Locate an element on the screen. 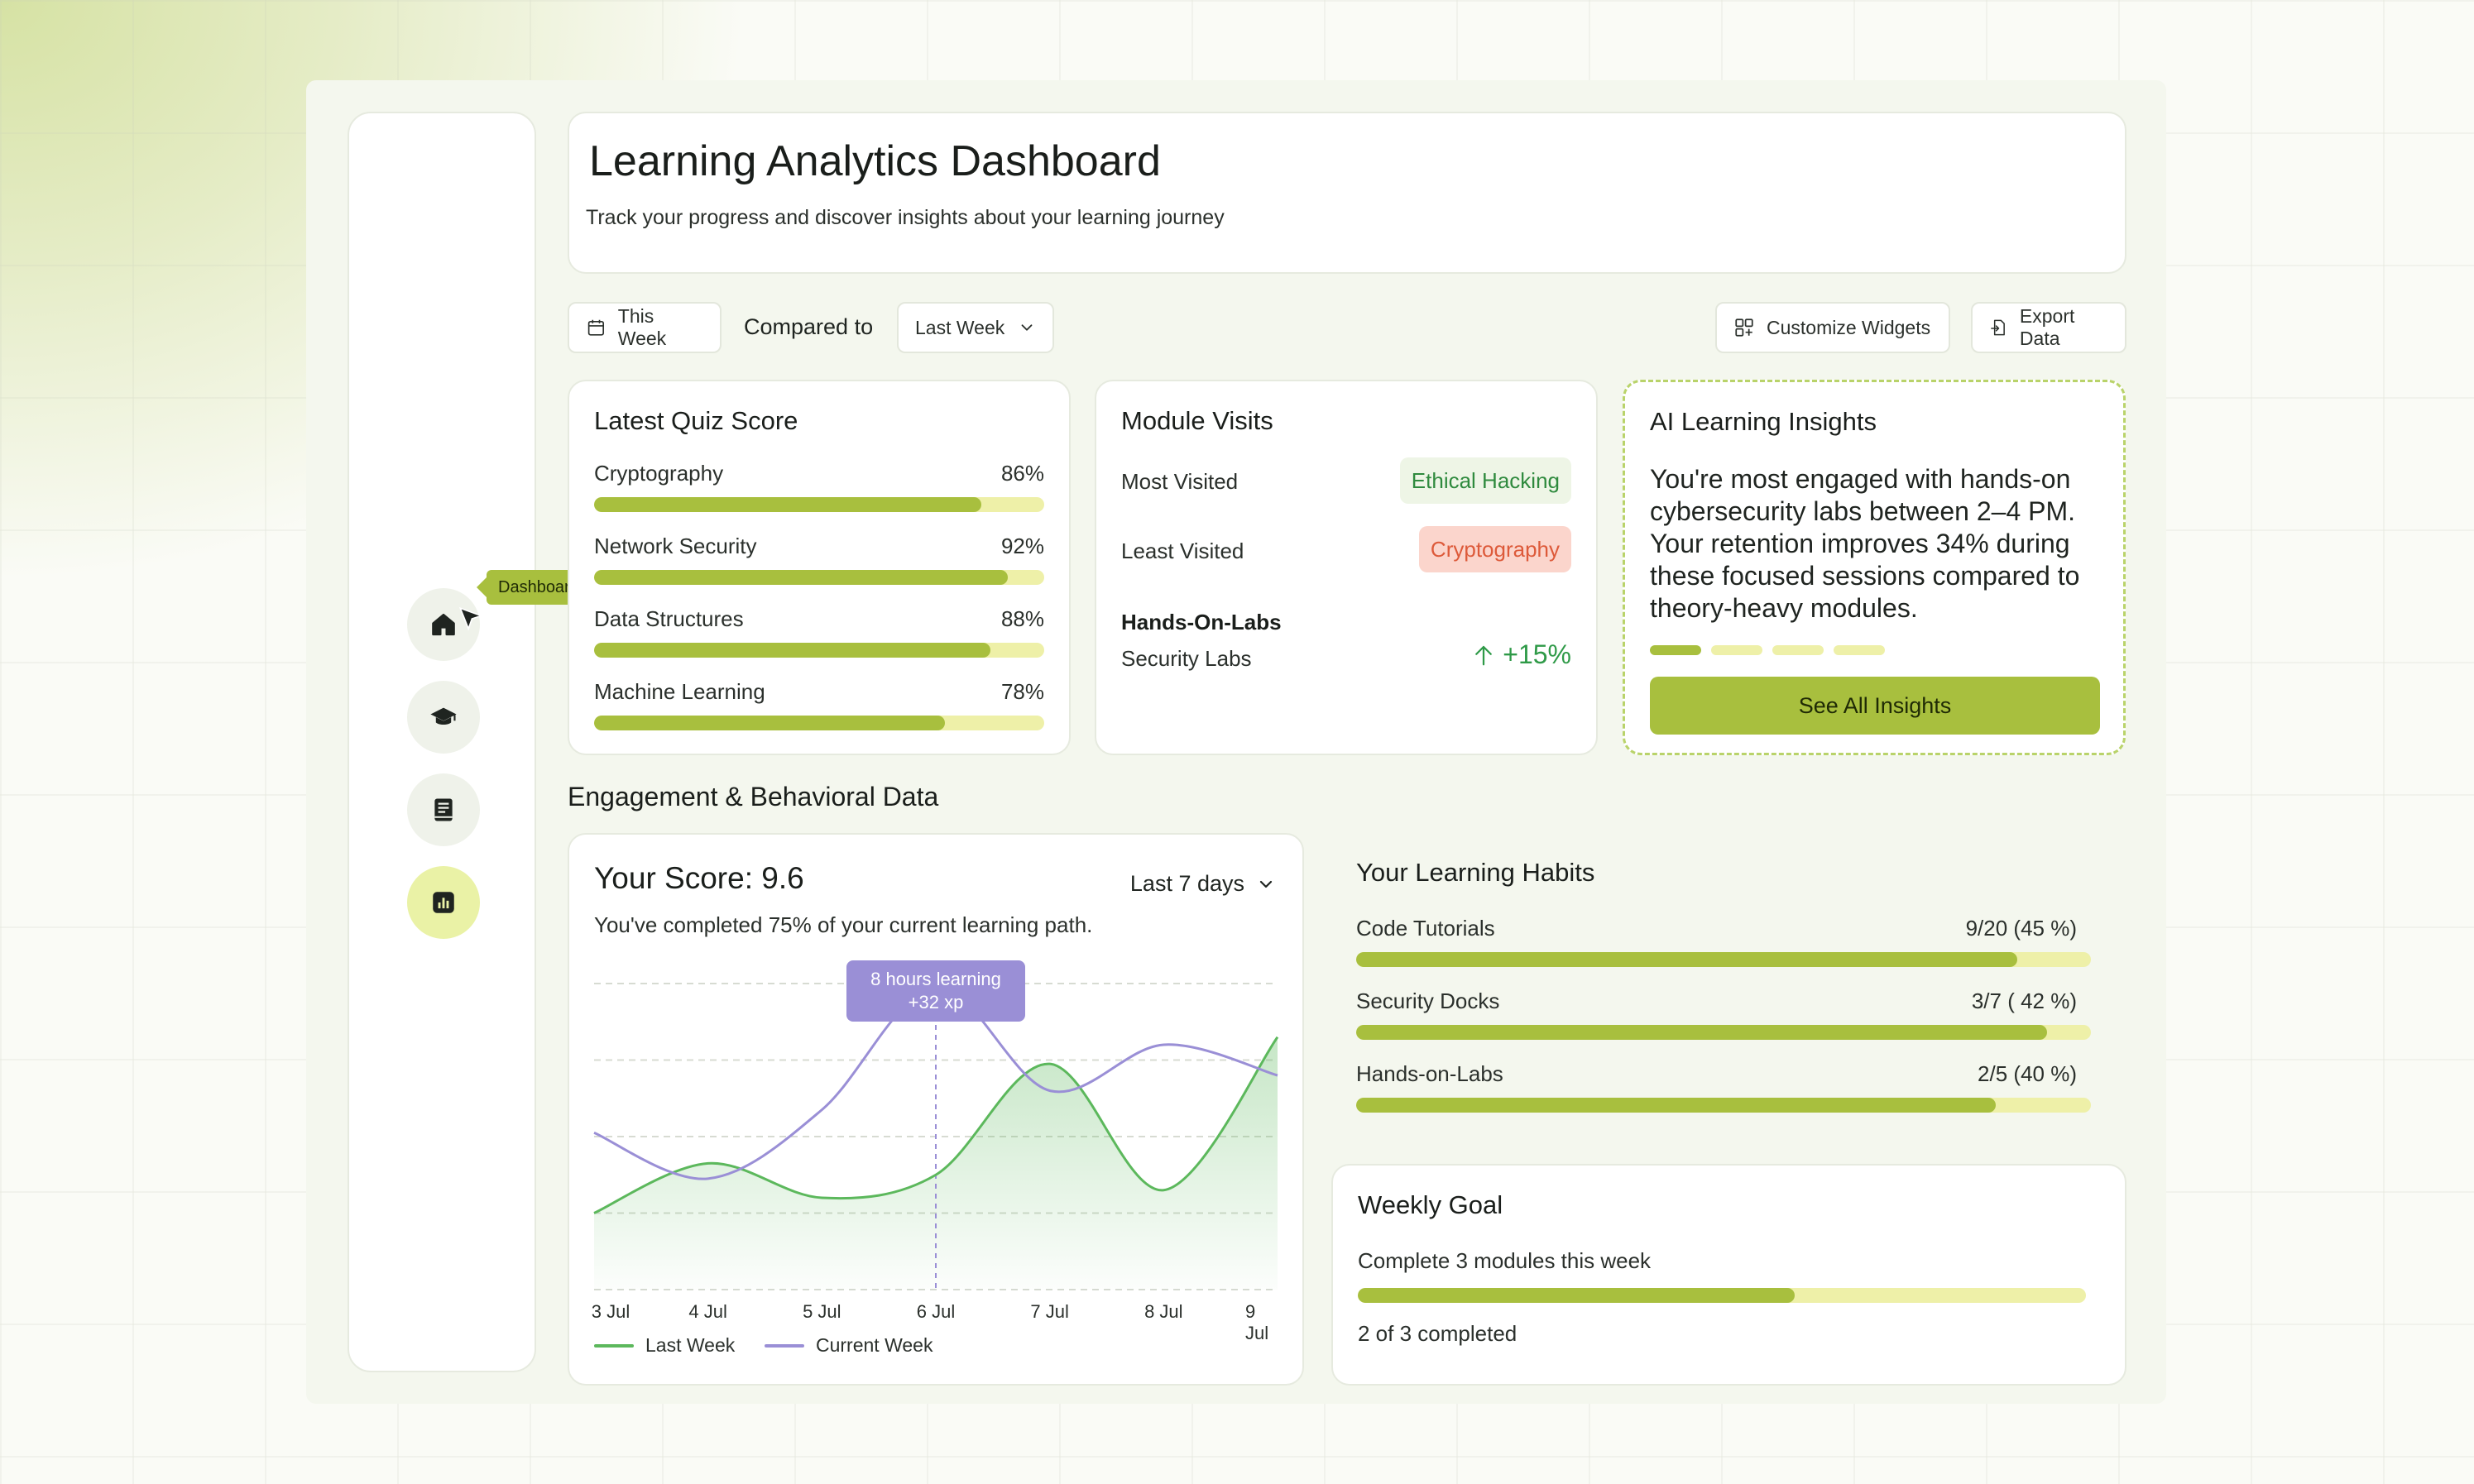 The height and width of the screenshot is (1484, 2474). period-selector: This Week is located at coordinates (645, 327).